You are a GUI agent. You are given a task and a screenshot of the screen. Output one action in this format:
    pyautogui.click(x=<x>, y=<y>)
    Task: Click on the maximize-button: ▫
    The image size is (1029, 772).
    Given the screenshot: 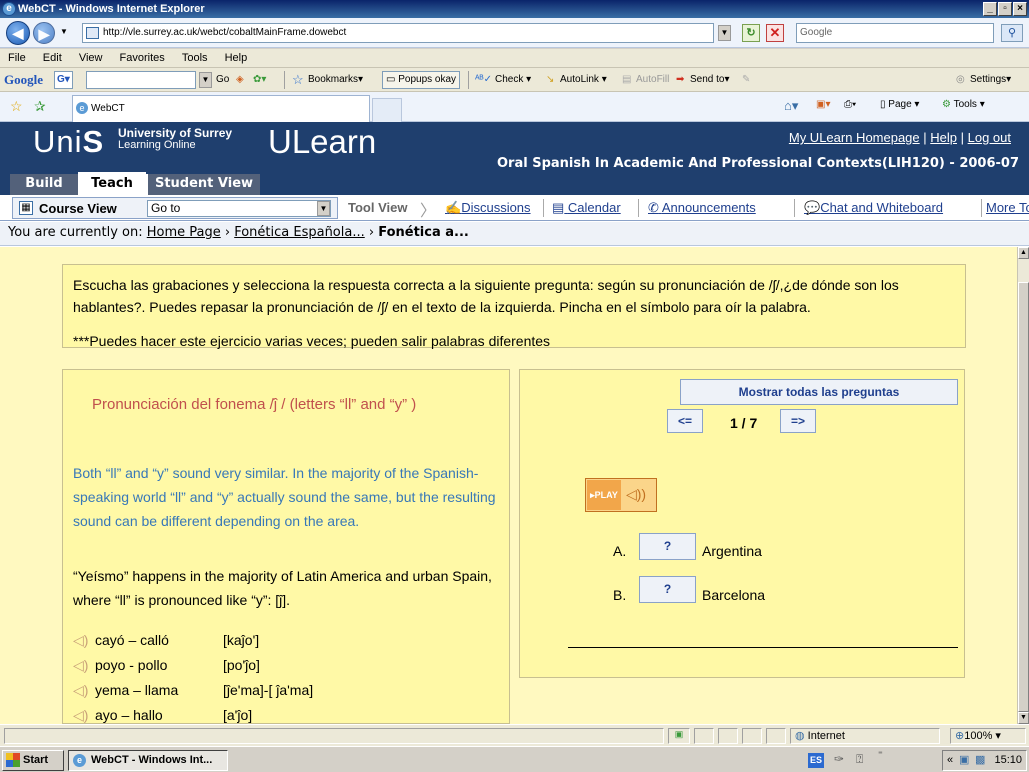 What is the action you would take?
    pyautogui.click(x=1005, y=9)
    